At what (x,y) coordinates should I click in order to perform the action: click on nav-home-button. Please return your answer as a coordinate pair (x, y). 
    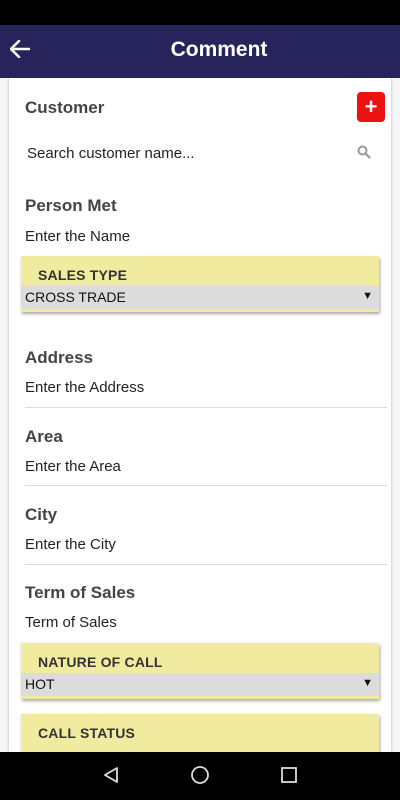
    Looking at the image, I should click on (200, 777).